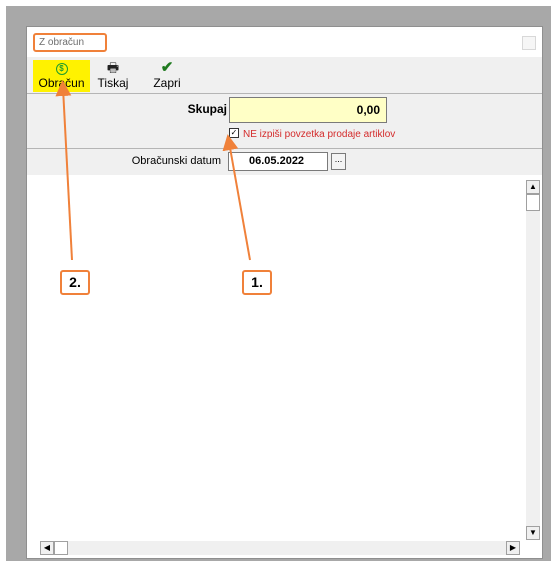  Describe the element at coordinates (236, 197) in the screenshot. I see `arrow-to-checkbox` at that location.